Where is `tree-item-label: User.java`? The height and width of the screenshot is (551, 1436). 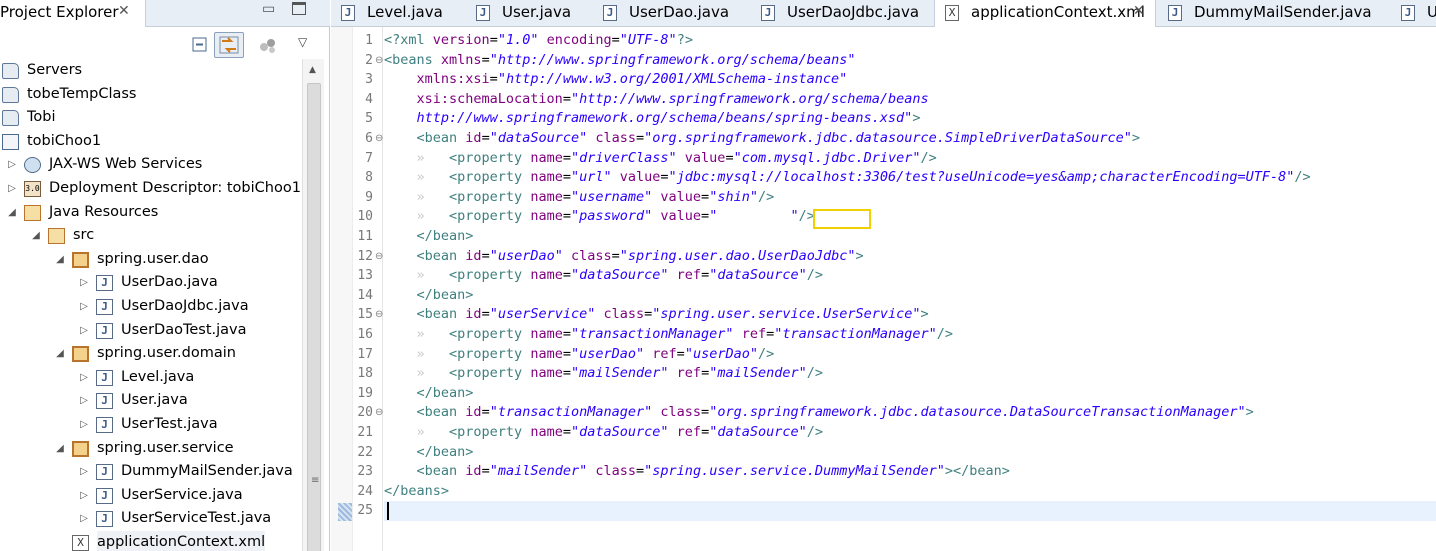
tree-item-label: User.java is located at coordinates (154, 400).